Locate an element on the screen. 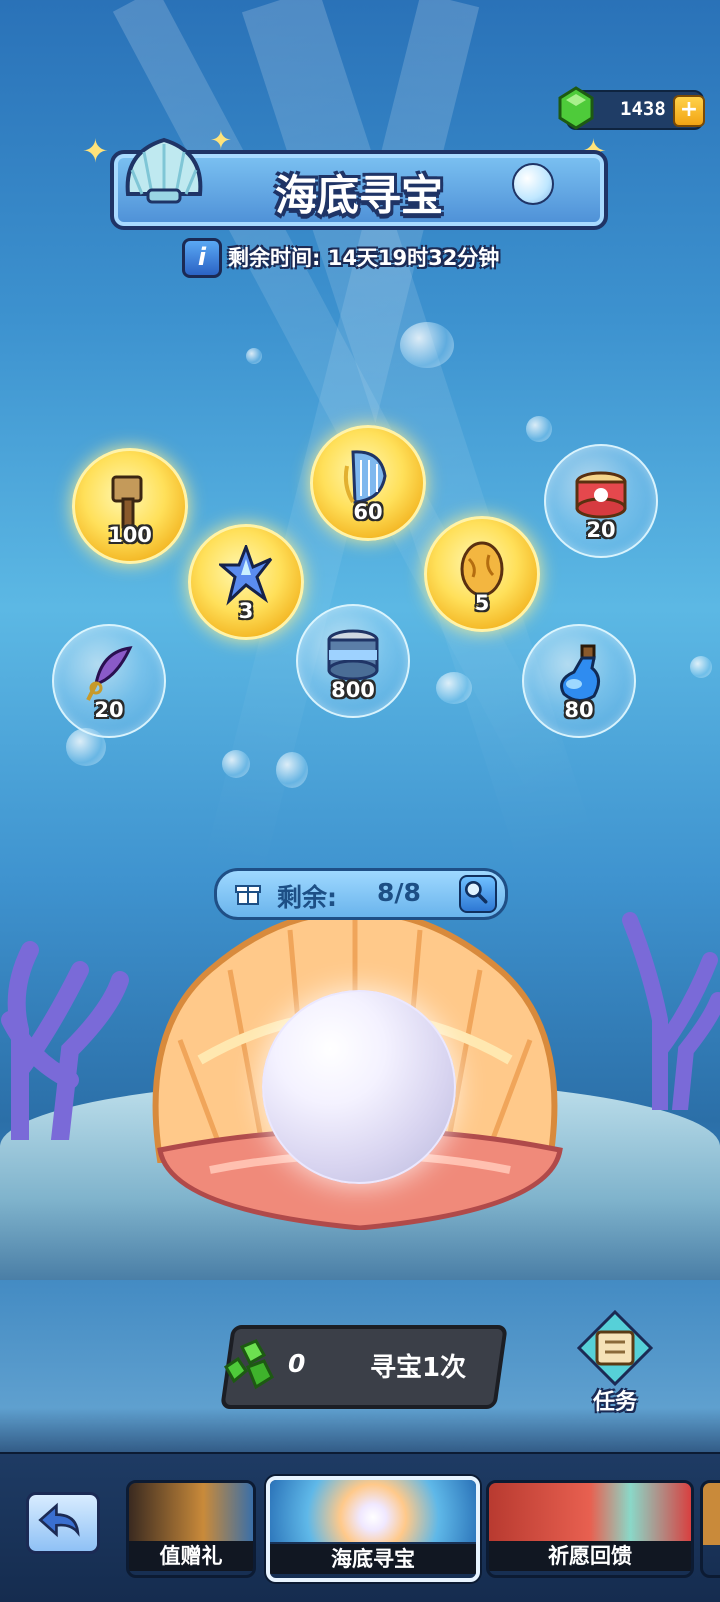  reward-quantity: 3 is located at coordinates (246, 611).